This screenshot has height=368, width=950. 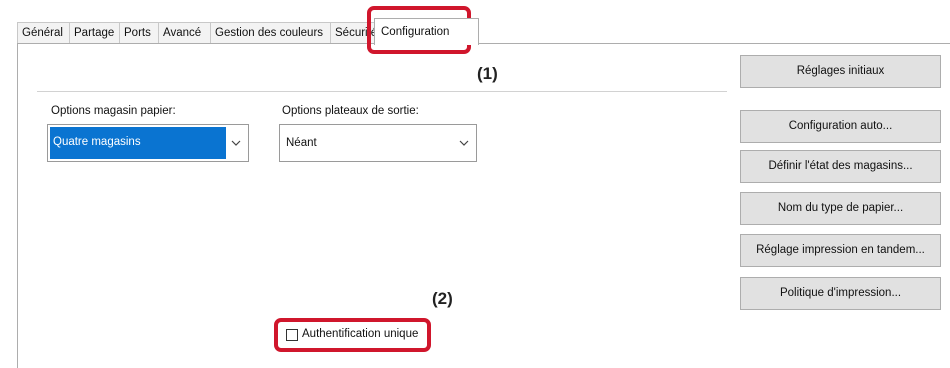 I want to click on output-tray-label: Options plateaux de sortie:, so click(x=350, y=111).